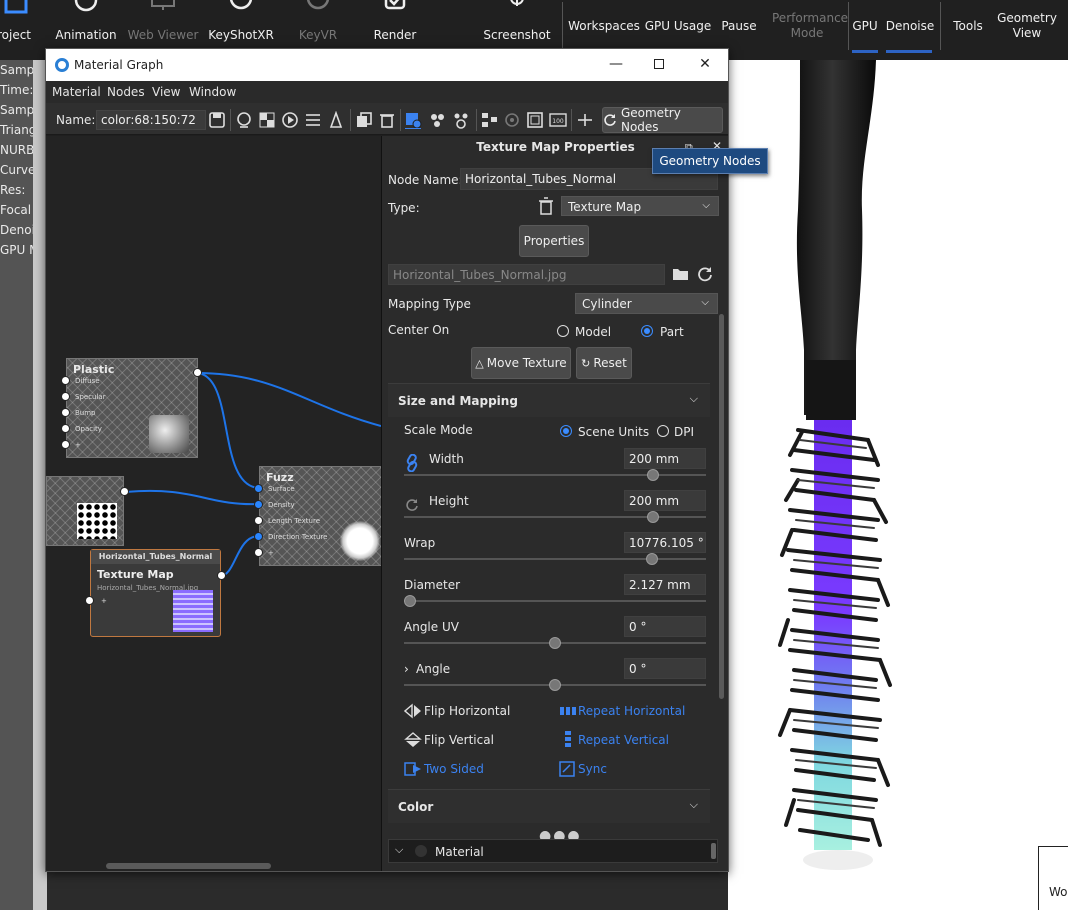 The width and height of the screenshot is (1068, 910). What do you see at coordinates (546, 206) in the screenshot?
I see `delete-node-icon` at bounding box center [546, 206].